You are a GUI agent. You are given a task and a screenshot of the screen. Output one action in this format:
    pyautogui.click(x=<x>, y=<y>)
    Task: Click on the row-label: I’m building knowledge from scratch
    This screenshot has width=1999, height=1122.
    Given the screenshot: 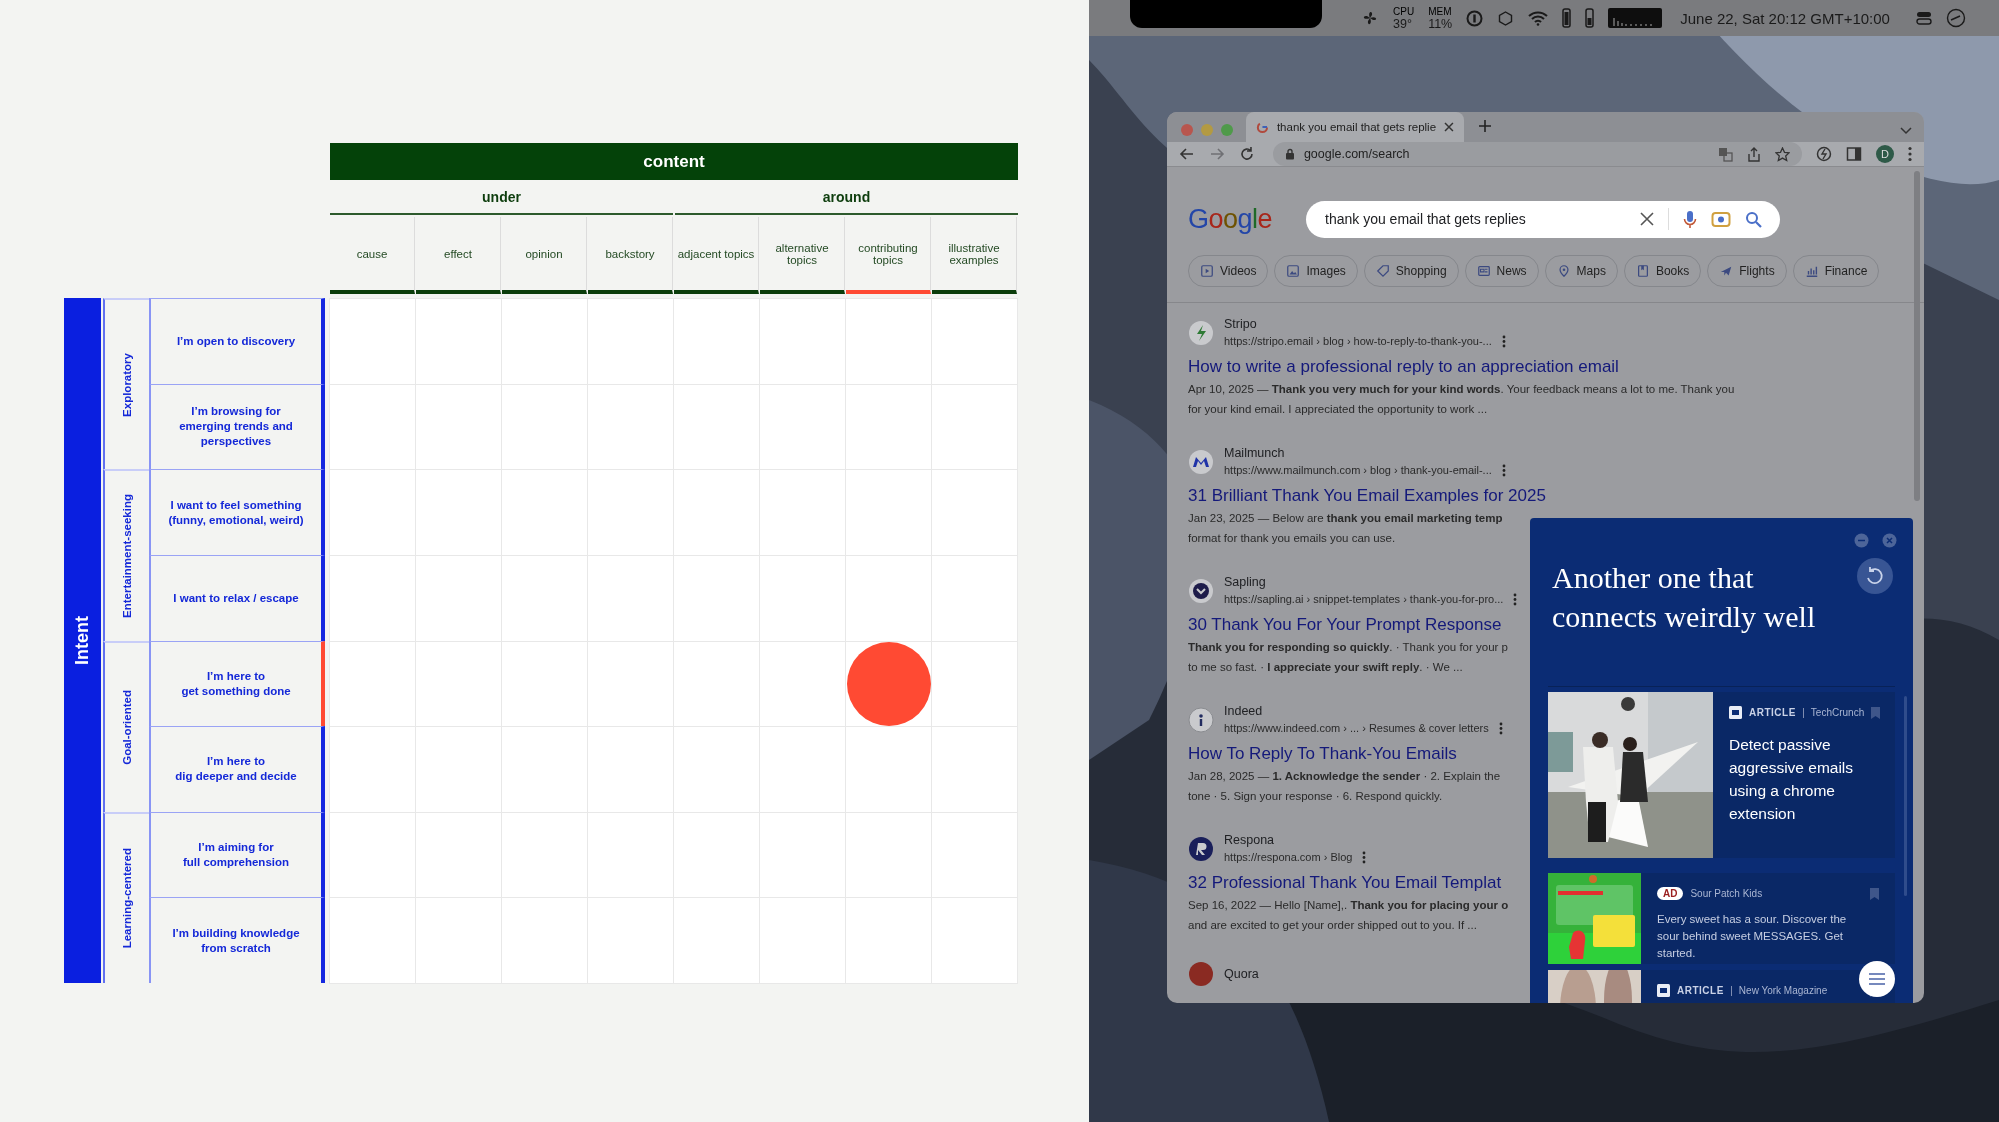 What is the action you would take?
    pyautogui.click(x=237, y=940)
    